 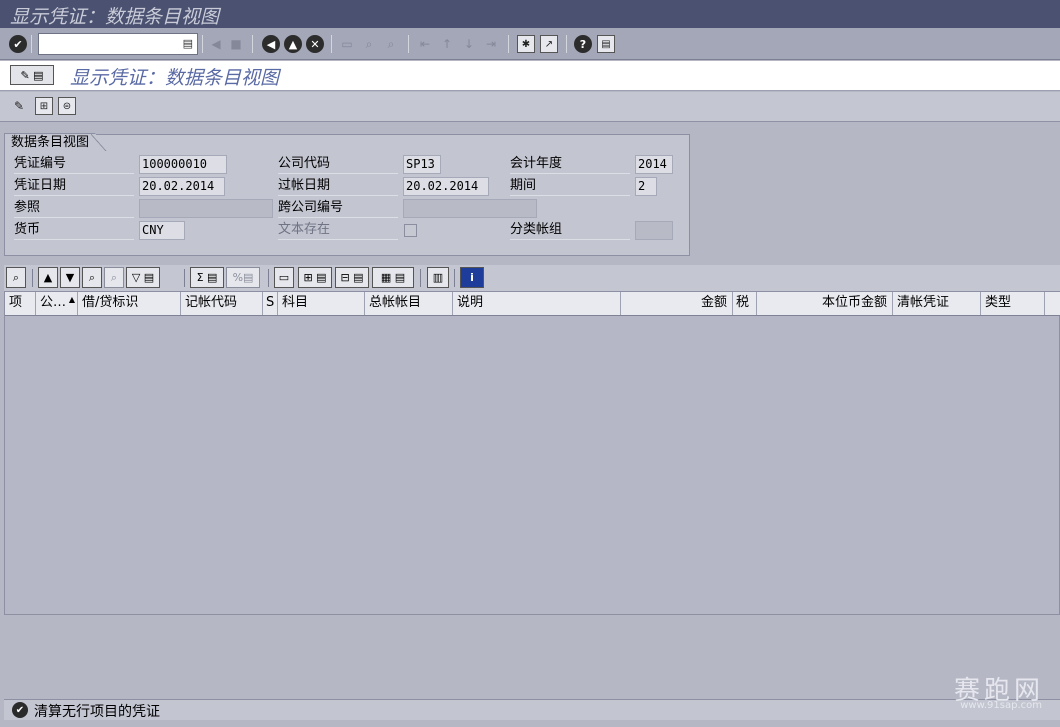 I want to click on last-page-icon: ⇥, so click(x=491, y=44).